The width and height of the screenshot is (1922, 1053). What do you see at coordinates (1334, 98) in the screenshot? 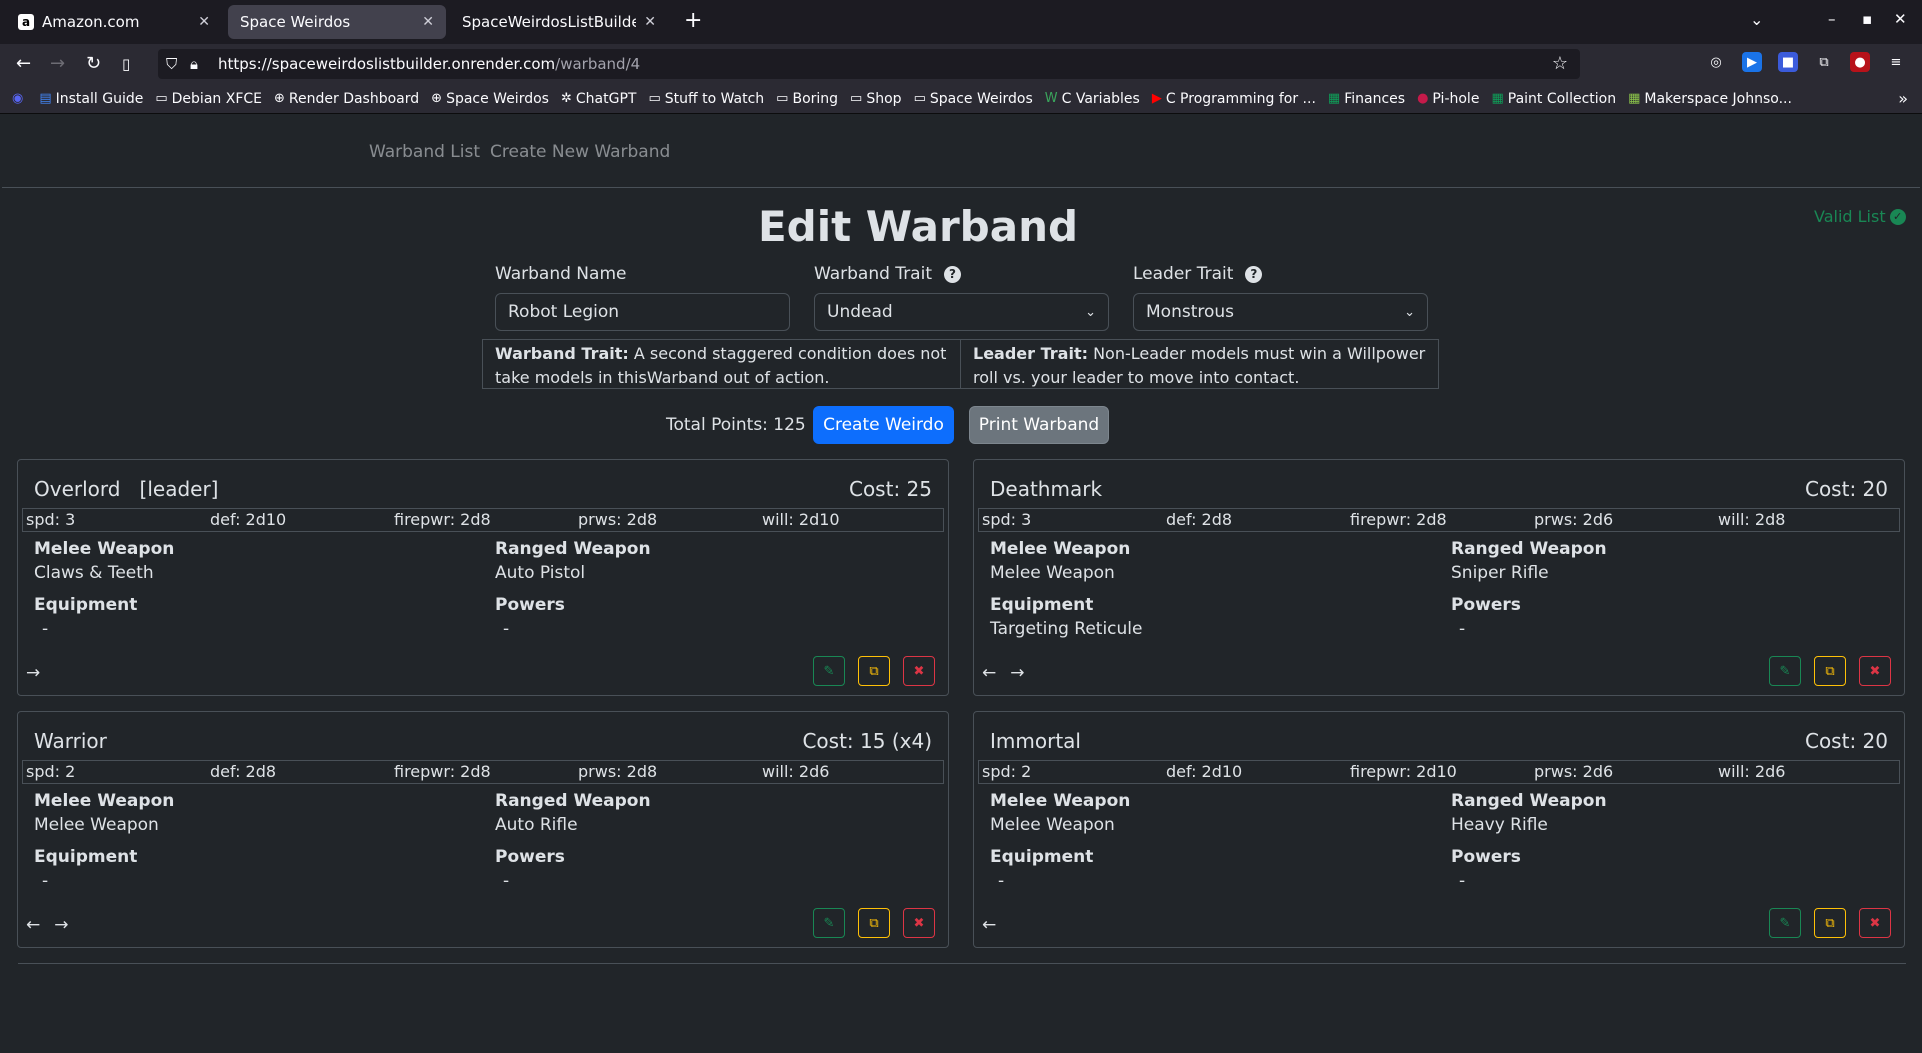
I see `sheets-icon: ▦` at bounding box center [1334, 98].